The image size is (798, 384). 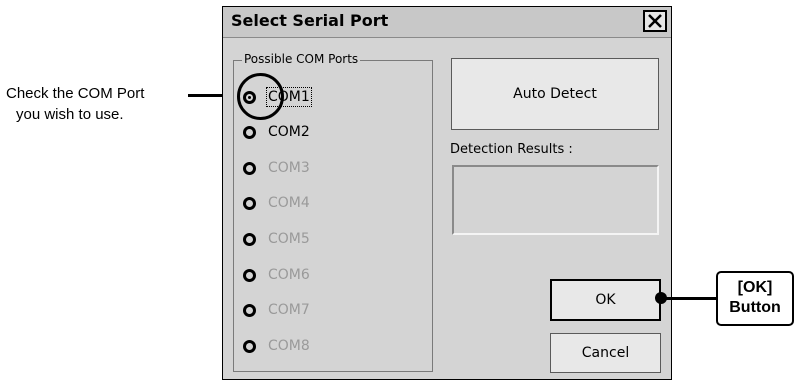 What do you see at coordinates (289, 203) in the screenshot?
I see `radio-label: COM4` at bounding box center [289, 203].